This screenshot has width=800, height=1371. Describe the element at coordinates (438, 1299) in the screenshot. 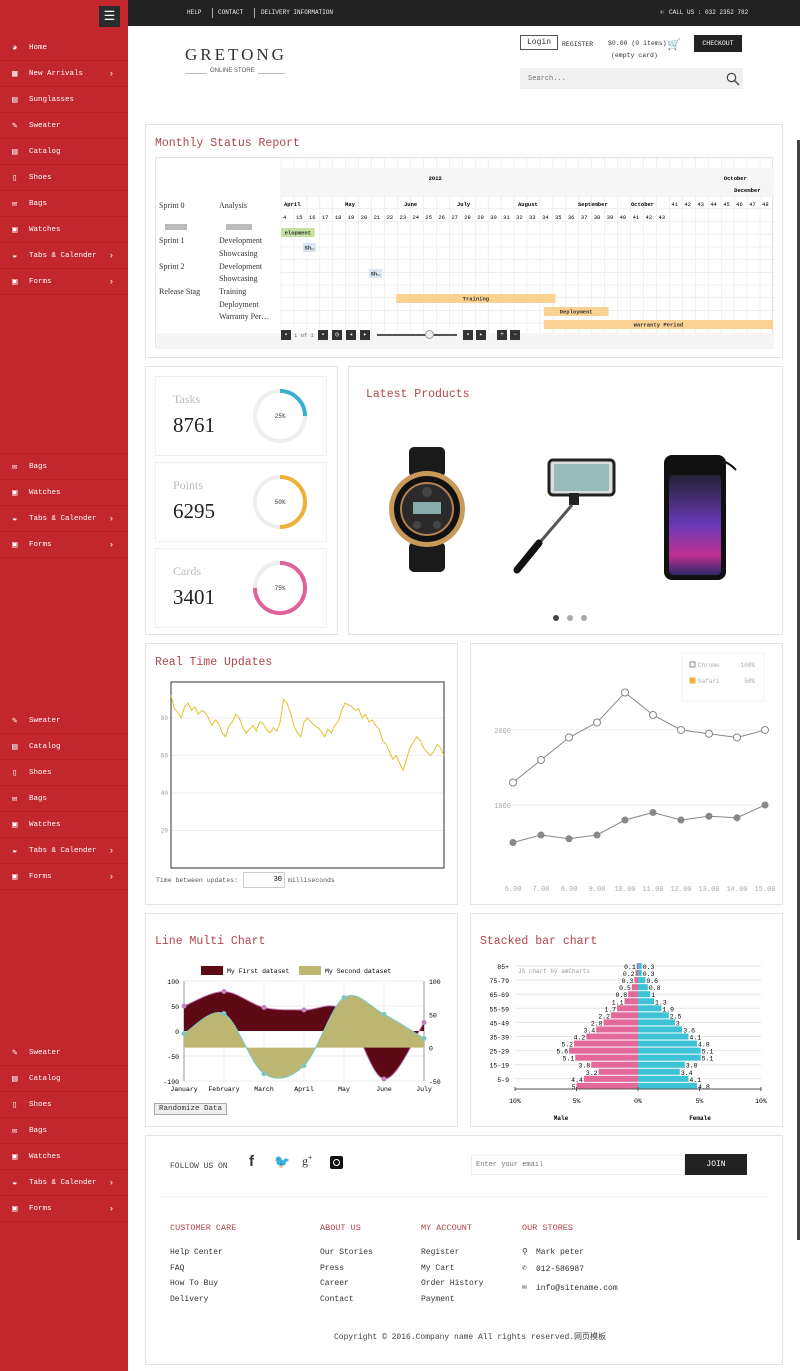

I see `footer-link-payment: Payment` at that location.